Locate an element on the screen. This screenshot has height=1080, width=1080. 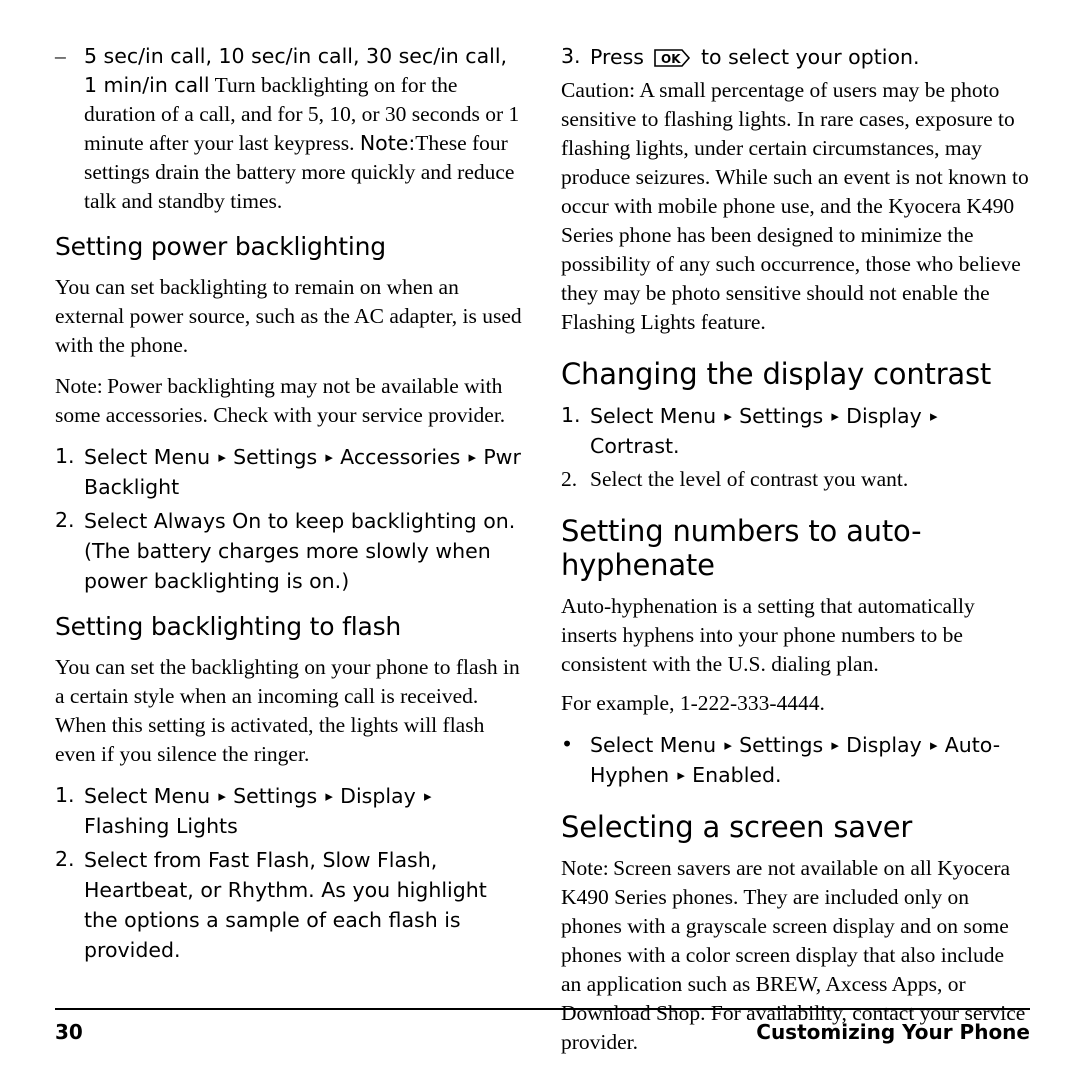
step-lead: Press is located at coordinates (617, 57).